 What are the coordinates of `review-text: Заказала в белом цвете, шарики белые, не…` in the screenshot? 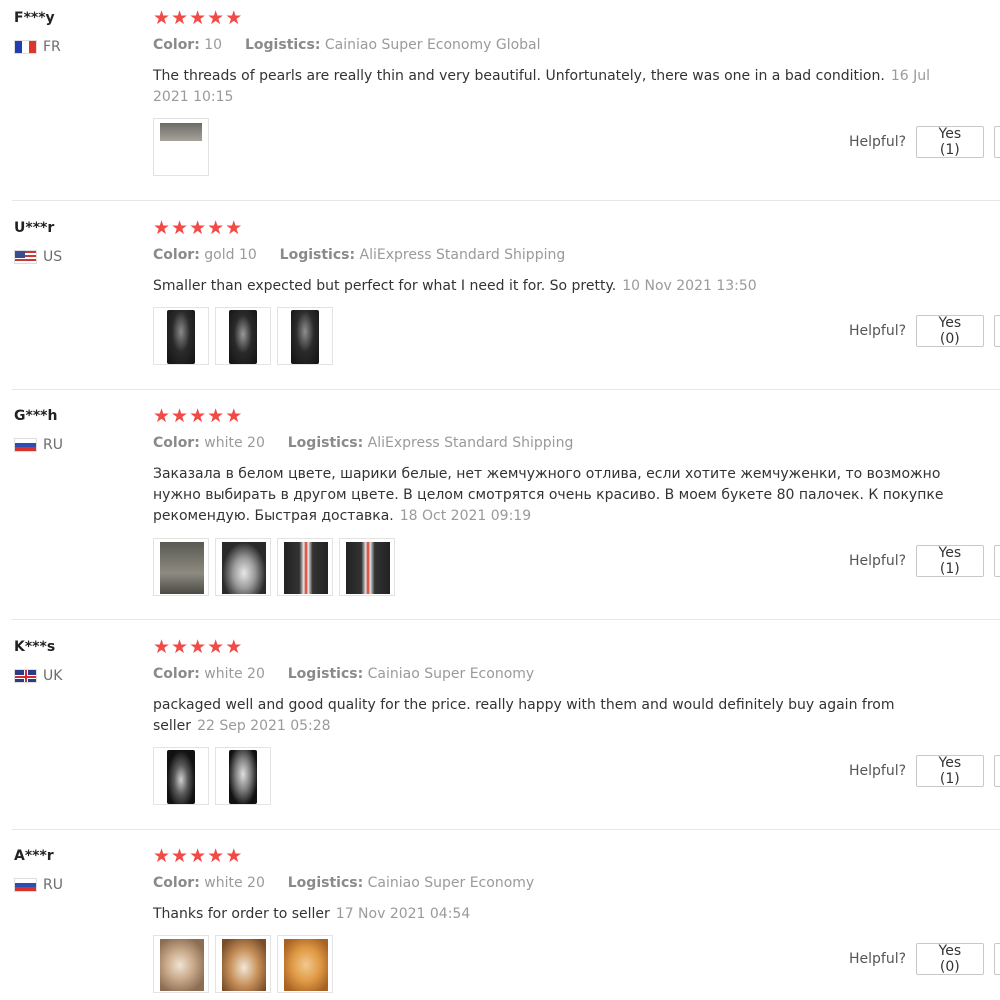 It's located at (553, 495).